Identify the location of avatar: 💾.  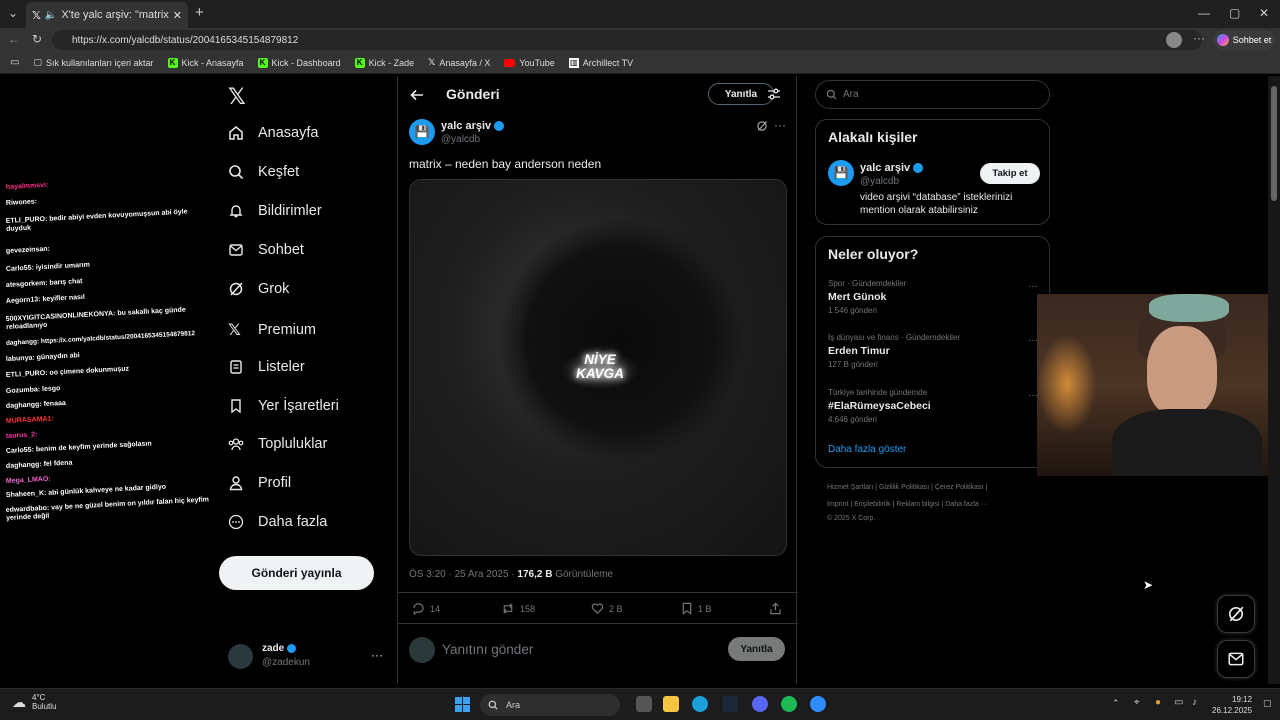
(841, 173).